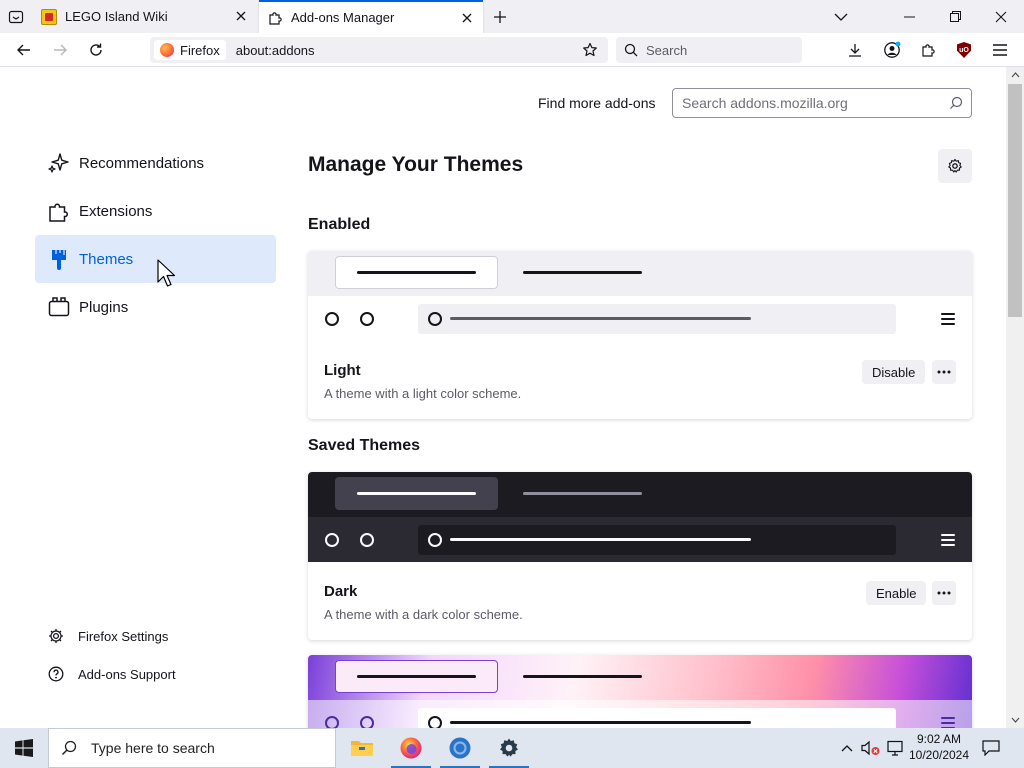 The height and width of the screenshot is (768, 1024). I want to click on scrollbar-thumb, so click(1015, 200).